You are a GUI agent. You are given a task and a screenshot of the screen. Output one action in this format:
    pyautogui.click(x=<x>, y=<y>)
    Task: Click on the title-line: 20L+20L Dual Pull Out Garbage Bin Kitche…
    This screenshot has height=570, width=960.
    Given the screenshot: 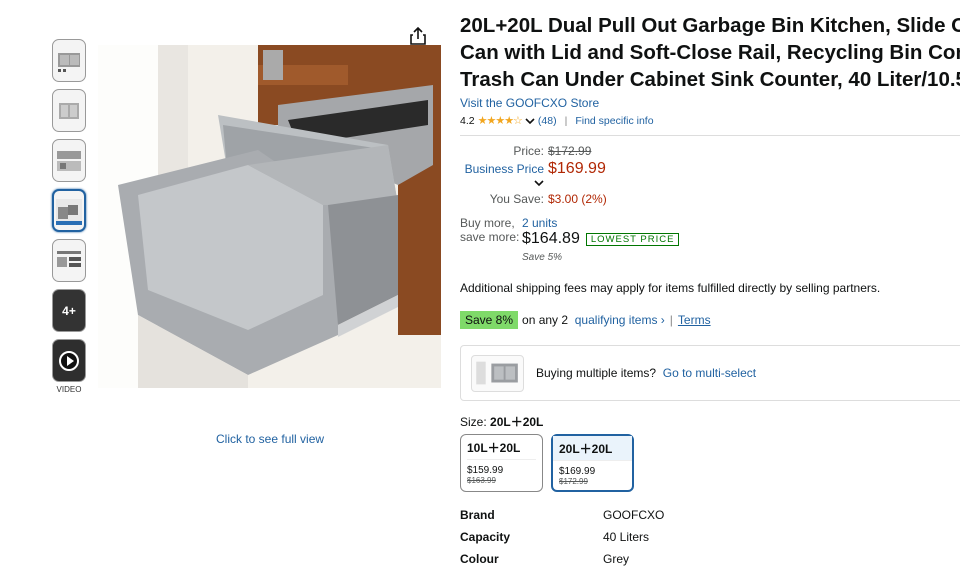 What is the action you would take?
    pyautogui.click(x=710, y=25)
    